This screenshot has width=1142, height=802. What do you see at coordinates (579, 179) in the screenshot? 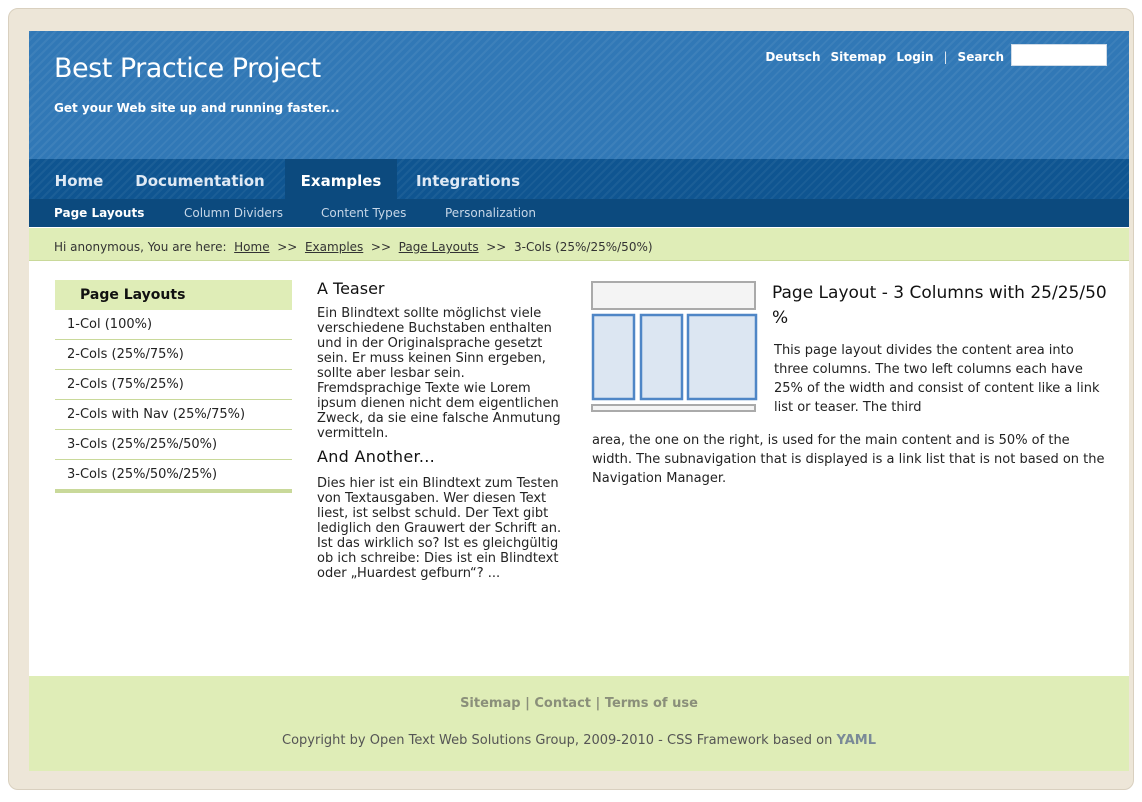
I see `main-navigation: Home Documentation Examples Integrations` at bounding box center [579, 179].